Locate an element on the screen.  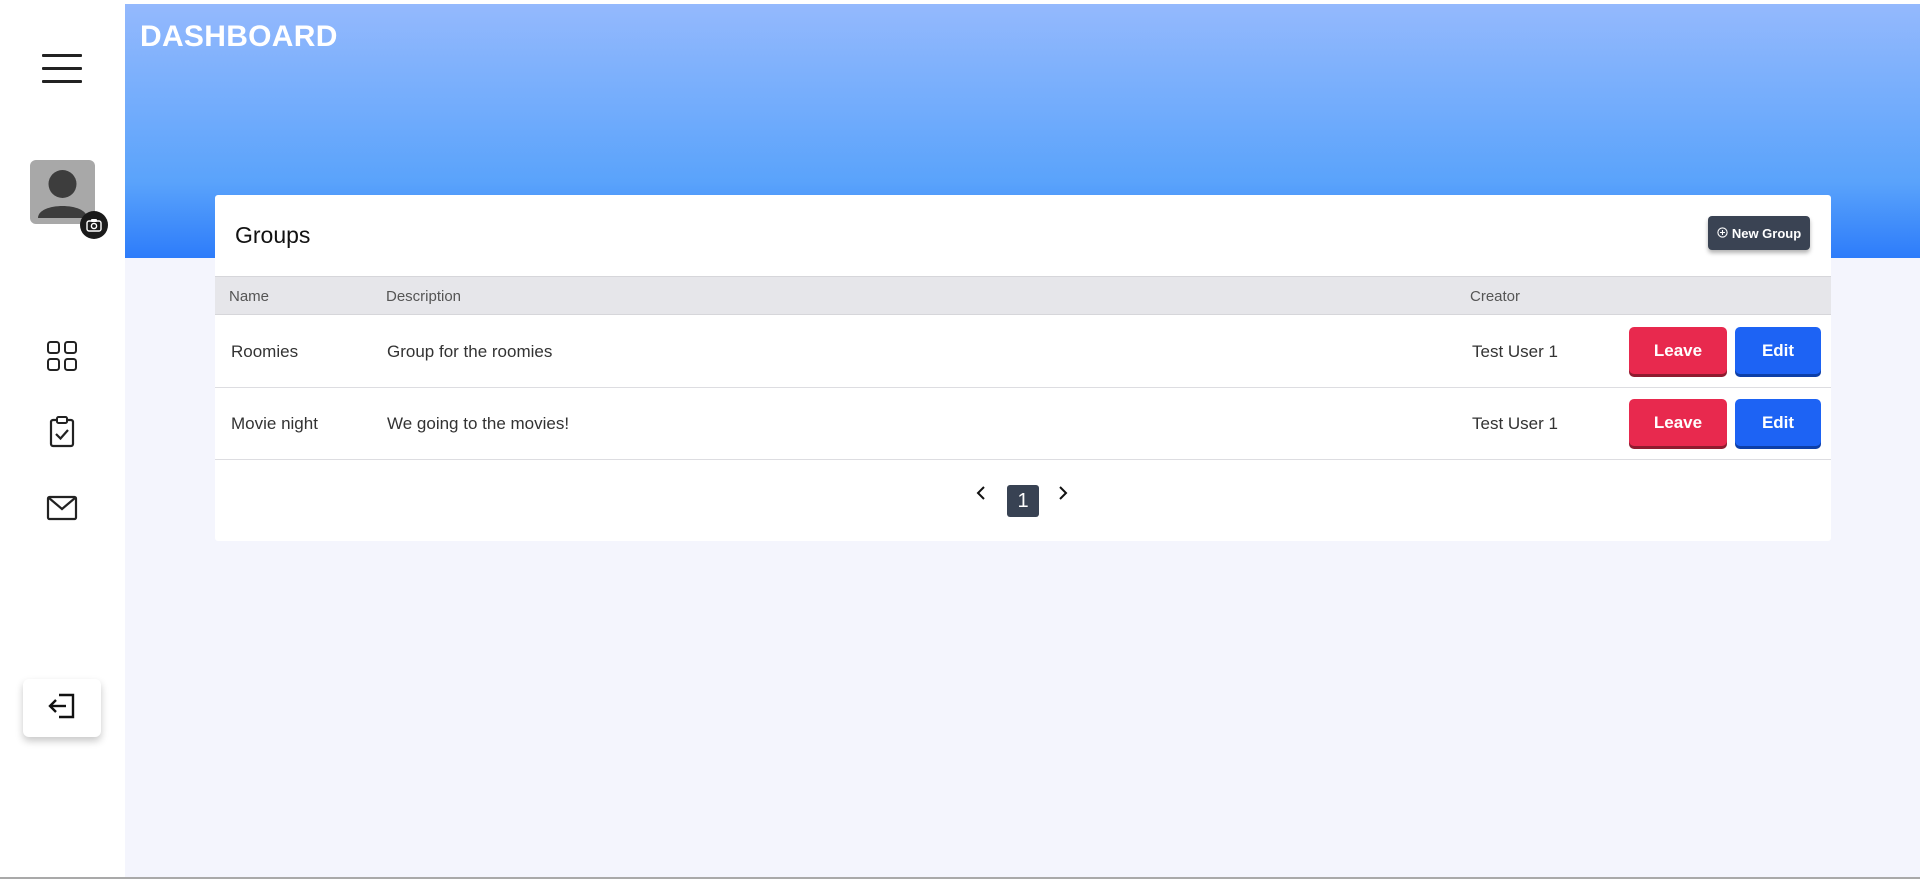
camera-icon is located at coordinates (94, 225).